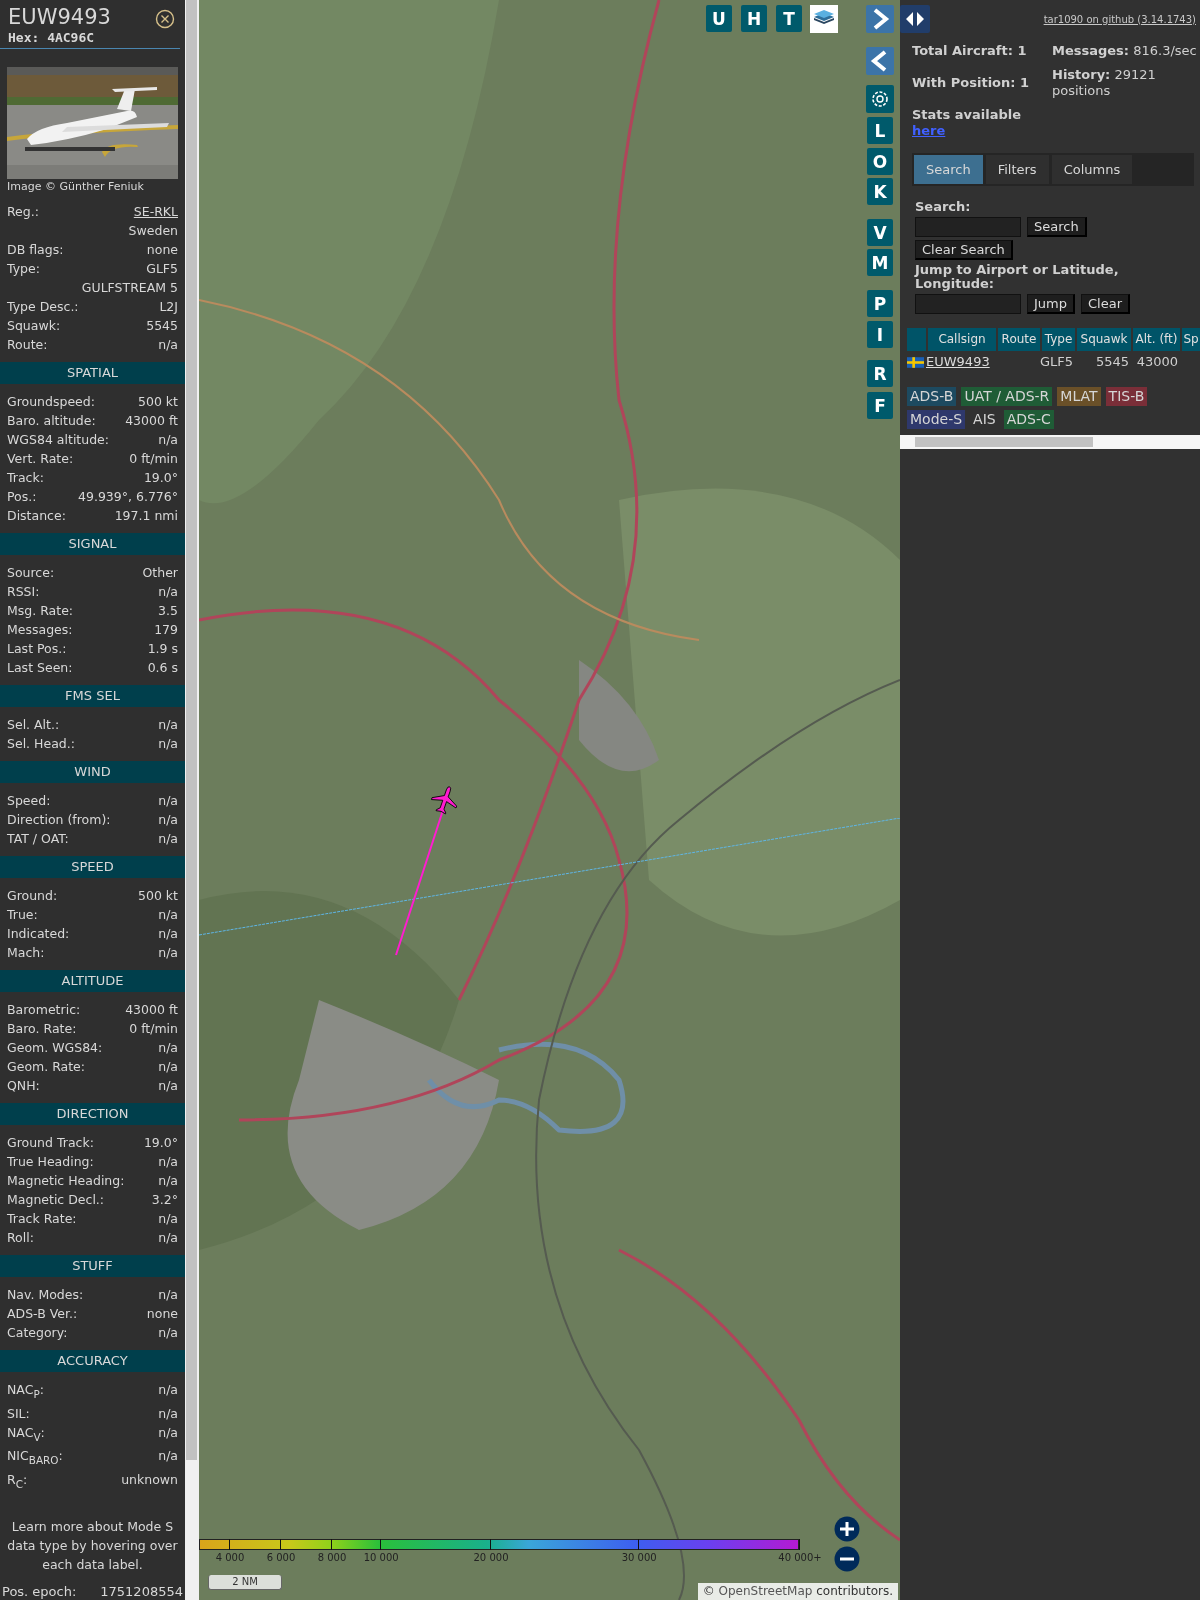 The height and width of the screenshot is (1600, 1200). I want to click on map-toggle-button: H, so click(754, 18).